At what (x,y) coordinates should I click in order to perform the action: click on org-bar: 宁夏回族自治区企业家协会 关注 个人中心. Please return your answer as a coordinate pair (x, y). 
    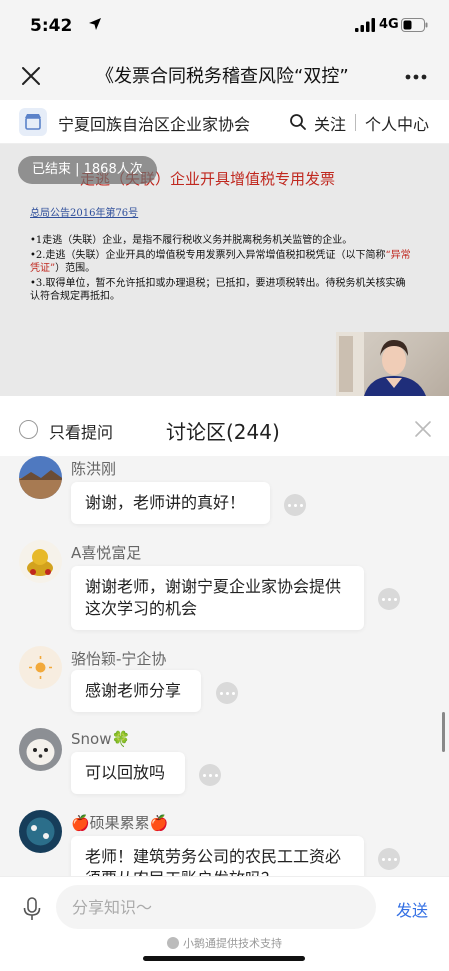
    Looking at the image, I should click on (224, 122).